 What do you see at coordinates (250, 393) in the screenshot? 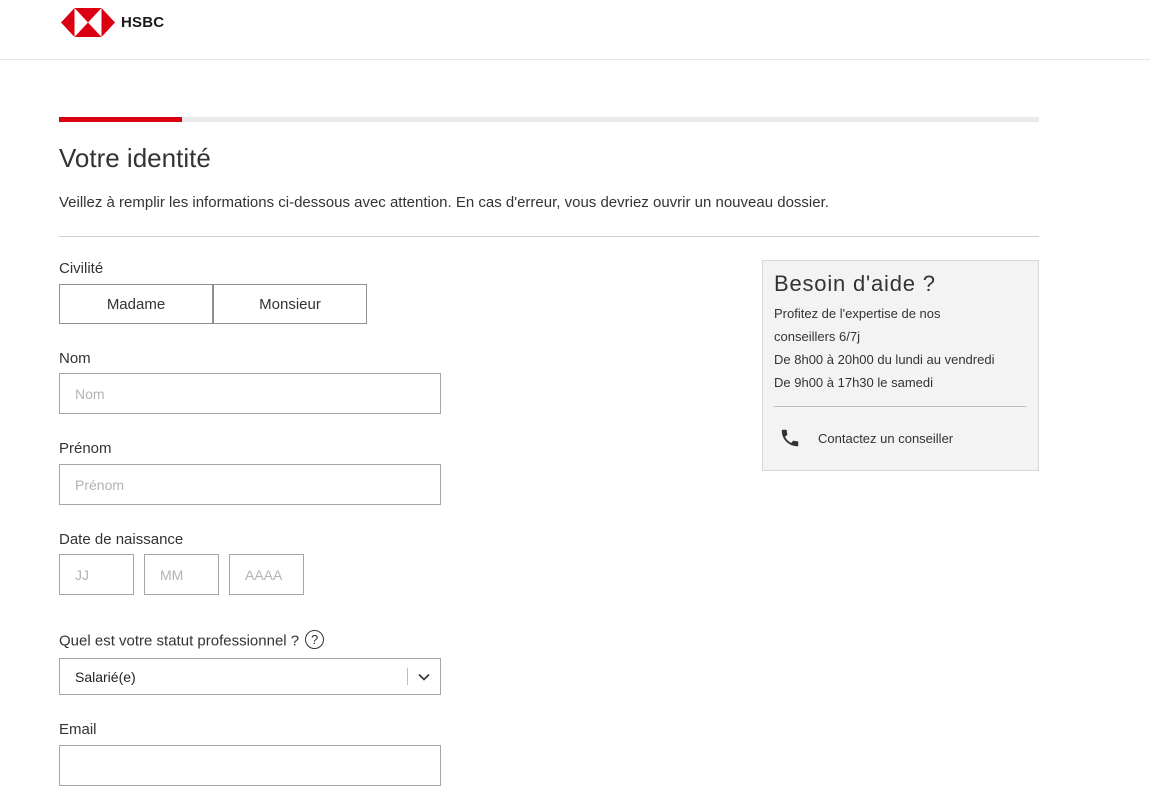
I see `last-name-input` at bounding box center [250, 393].